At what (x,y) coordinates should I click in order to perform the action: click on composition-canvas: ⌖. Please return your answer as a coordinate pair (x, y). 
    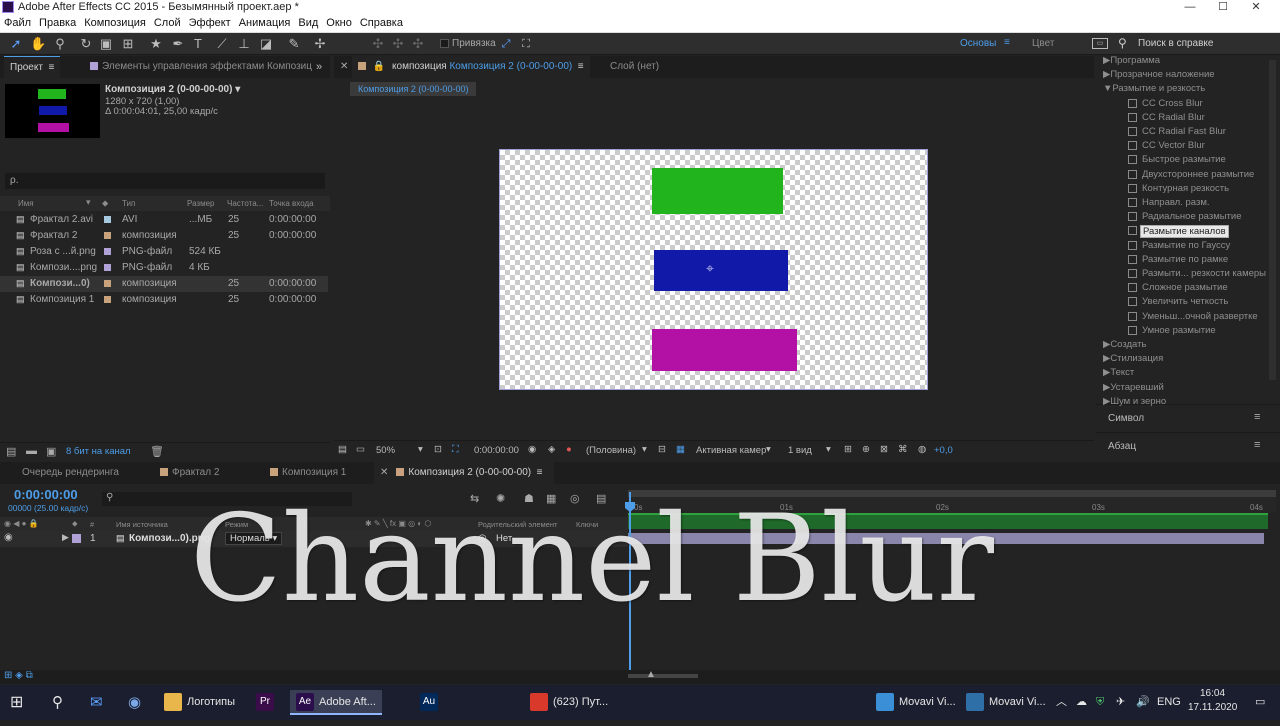
    Looking at the image, I should click on (713, 269).